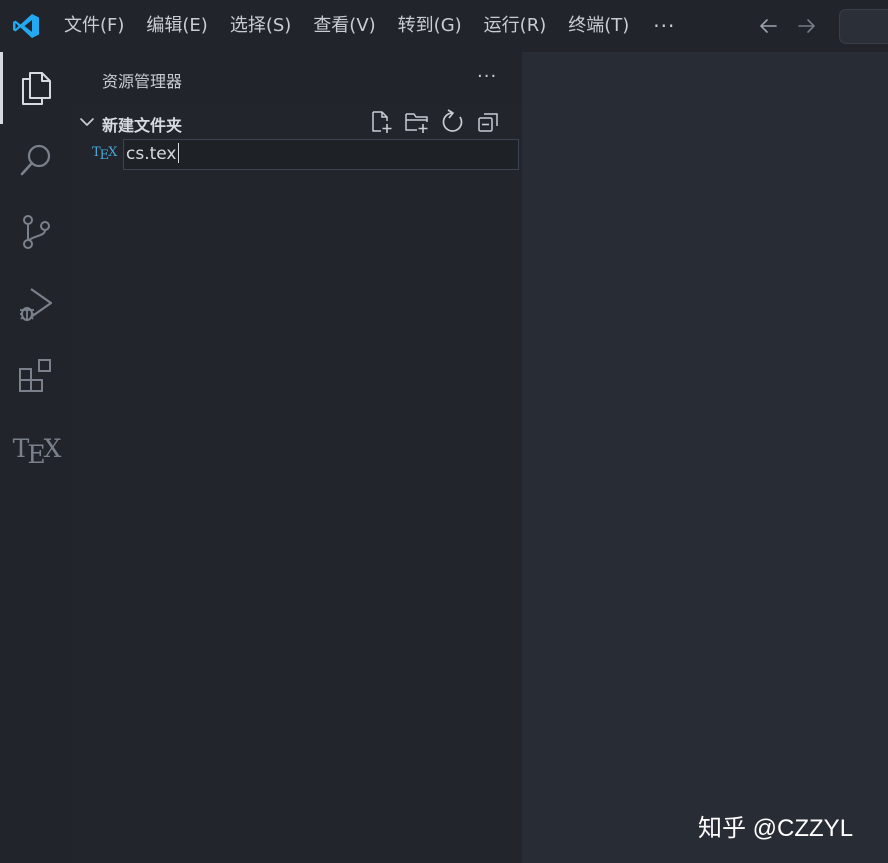  I want to click on folder-section-header: 新建文件夹, so click(297, 122).